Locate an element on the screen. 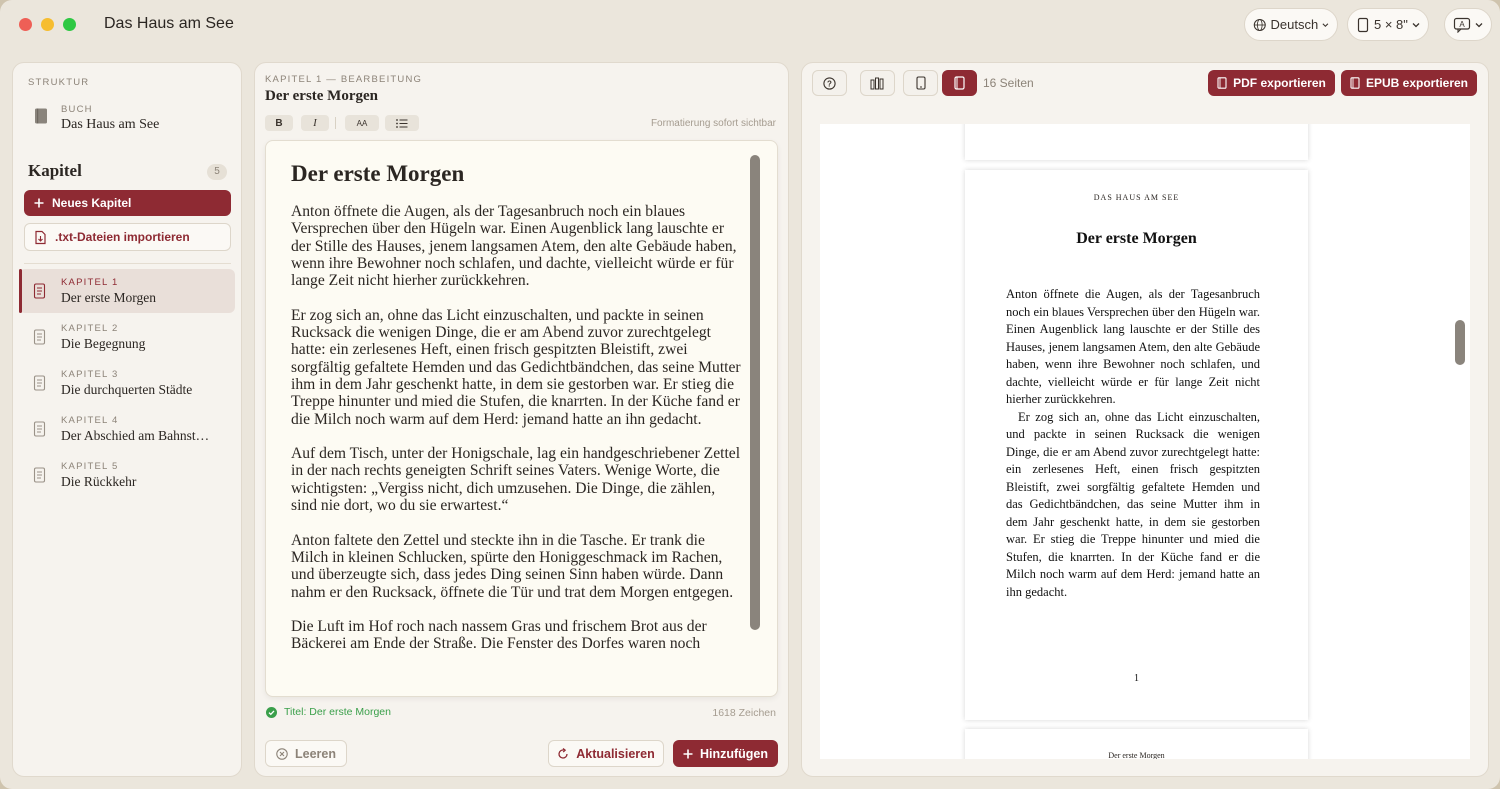 This screenshot has width=1500, height=789. add-button: Hinzufügen is located at coordinates (725, 753).